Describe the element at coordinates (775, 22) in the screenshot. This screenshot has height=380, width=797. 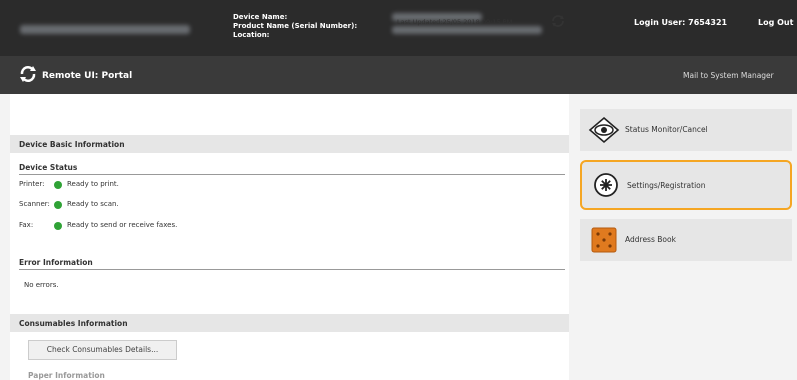
I see `logout-link: Log Out` at that location.